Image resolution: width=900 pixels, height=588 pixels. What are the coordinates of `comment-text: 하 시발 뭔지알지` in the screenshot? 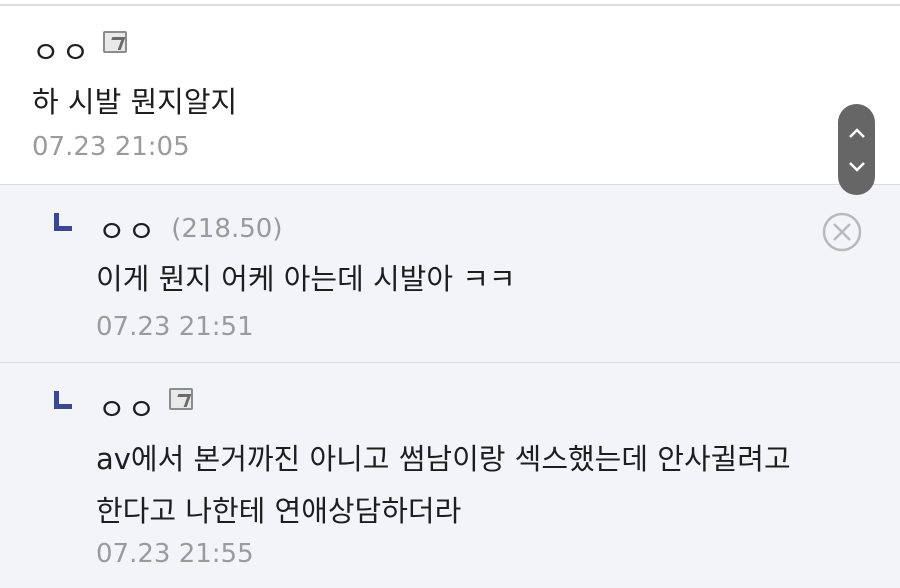 It's located at (135, 102).